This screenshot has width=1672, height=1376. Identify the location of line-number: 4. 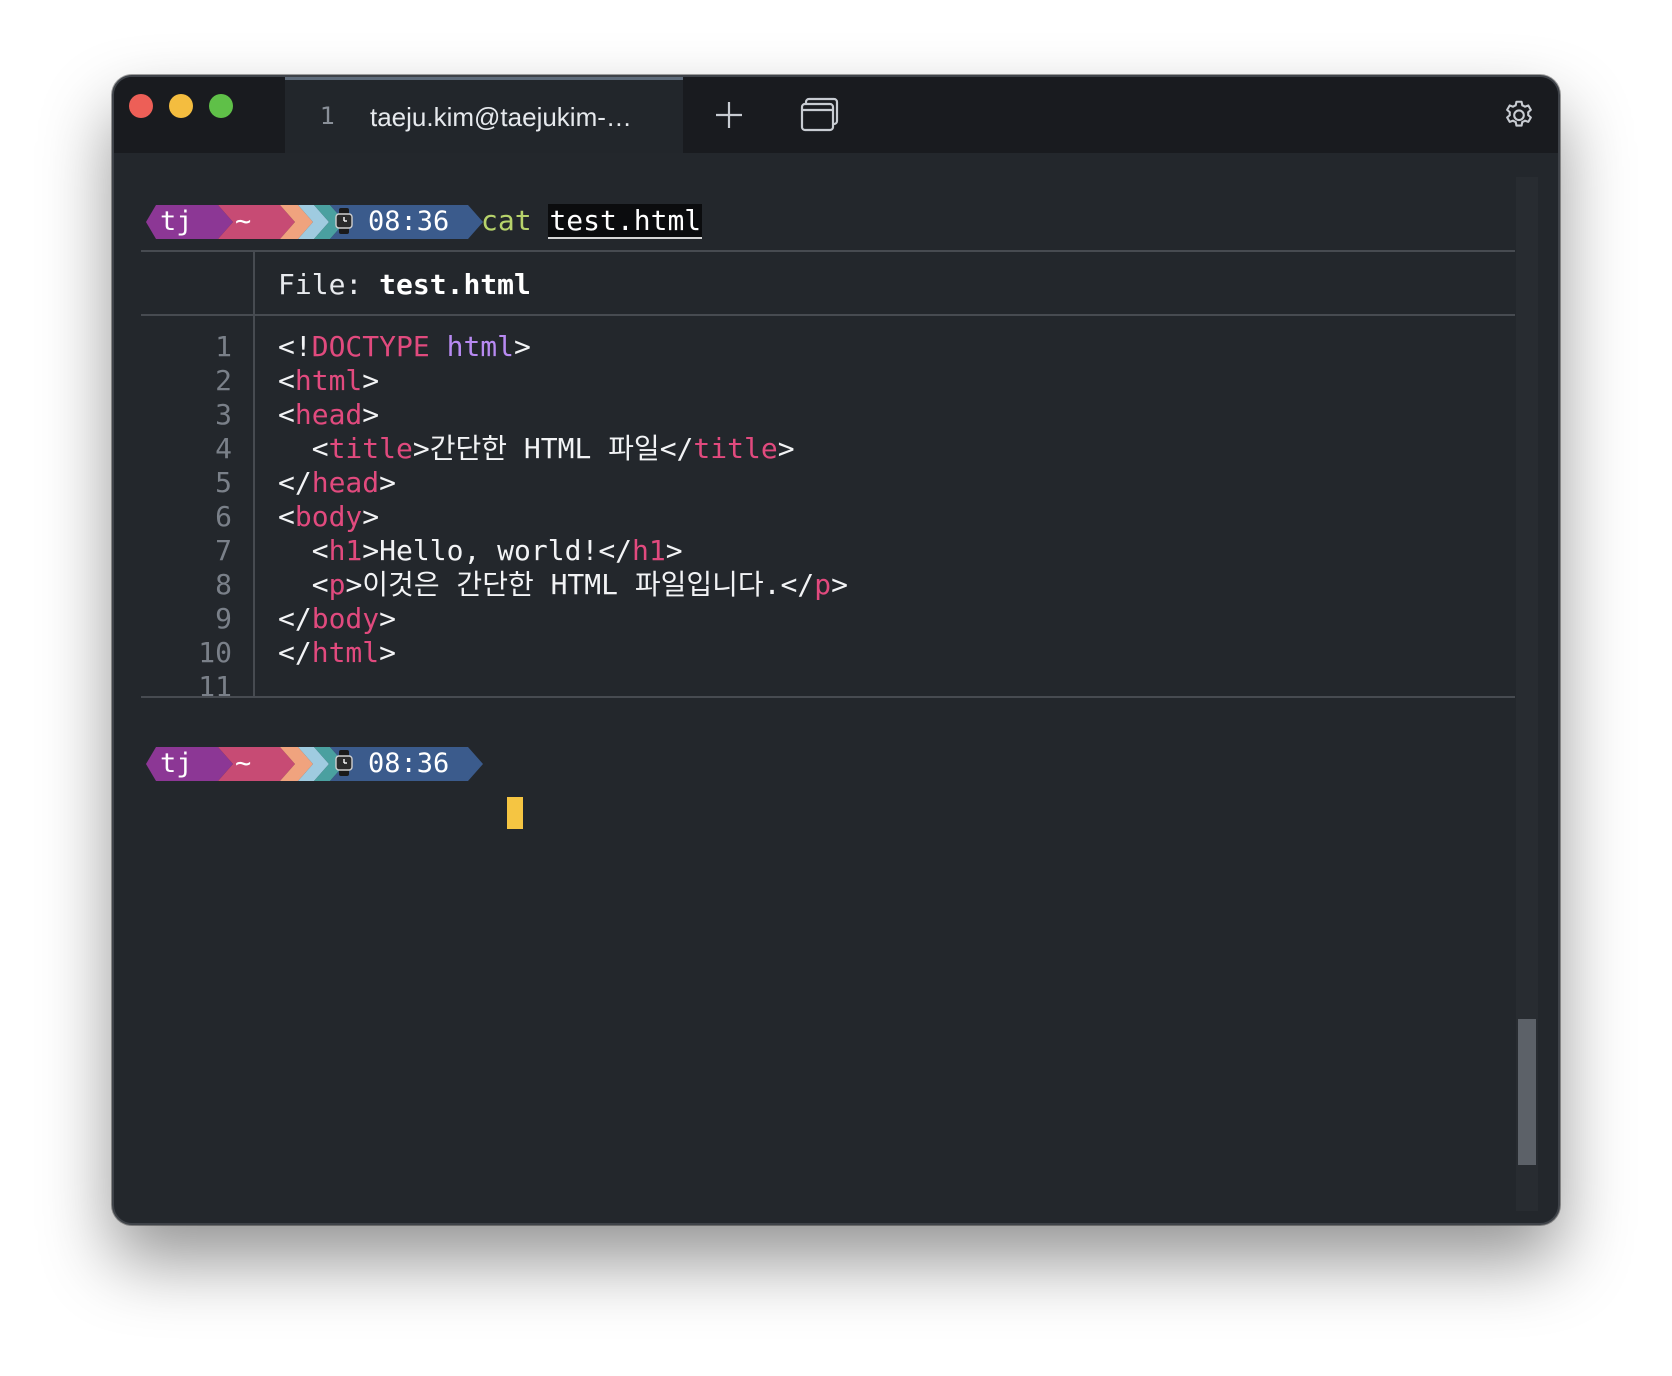
(223, 448).